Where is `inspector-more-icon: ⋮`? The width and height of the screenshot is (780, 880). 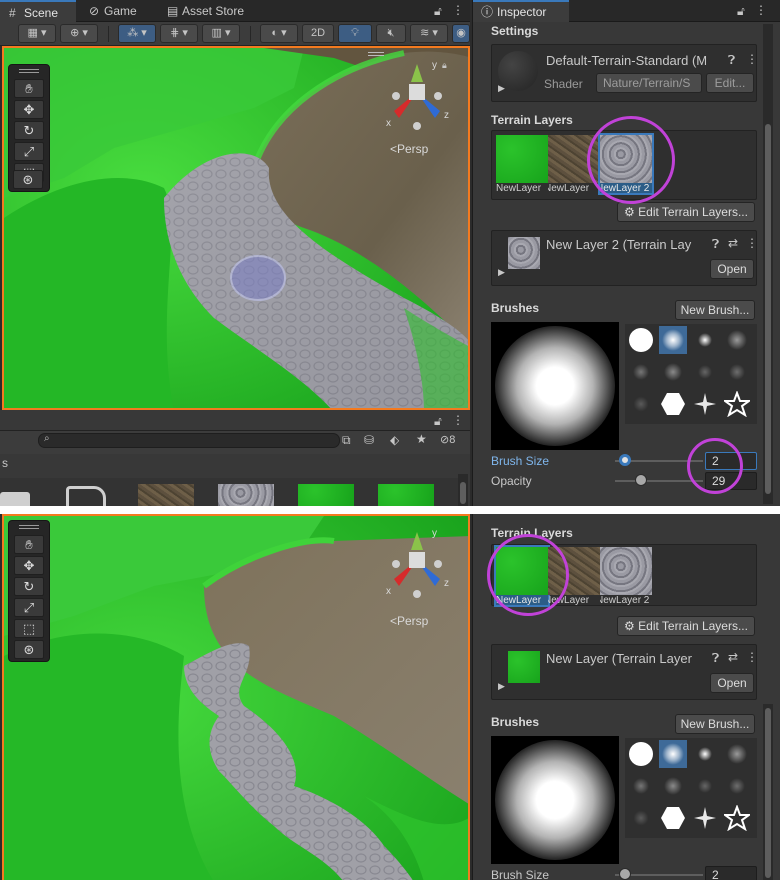
inspector-more-icon: ⋮ is located at coordinates (761, 10).